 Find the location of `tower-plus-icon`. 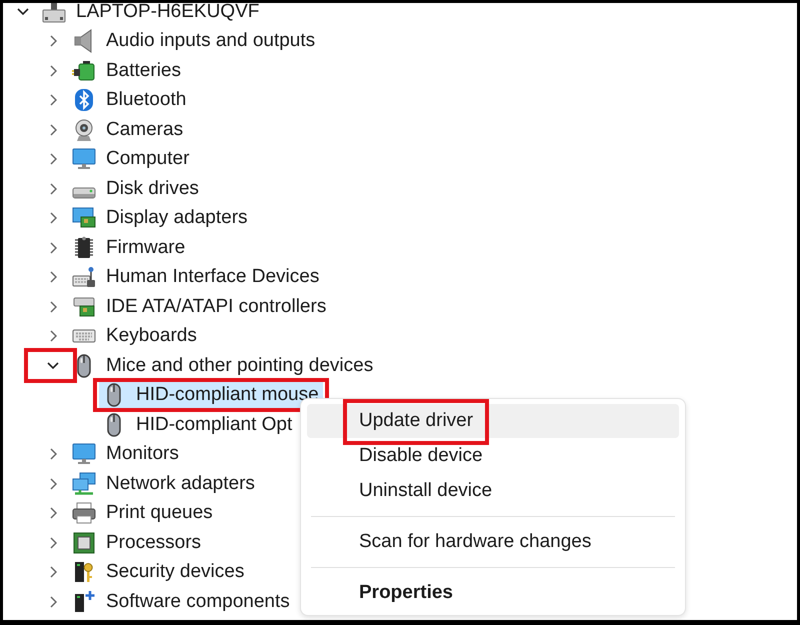

tower-plus-icon is located at coordinates (84, 602).